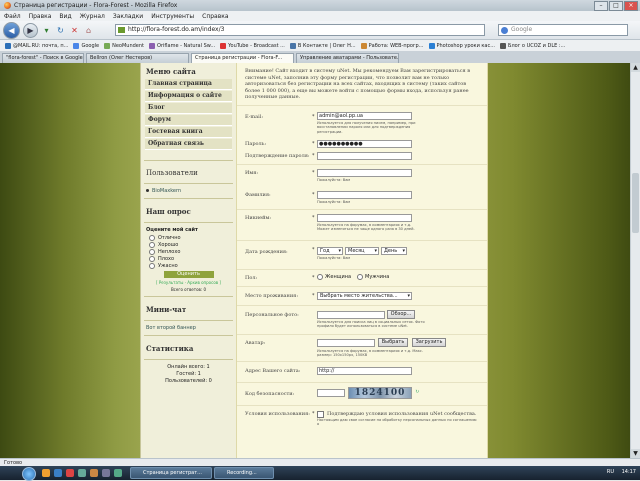 This screenshot has width=640, height=481. Describe the element at coordinates (601, 6) in the screenshot. I see `minimize-button: –` at that location.